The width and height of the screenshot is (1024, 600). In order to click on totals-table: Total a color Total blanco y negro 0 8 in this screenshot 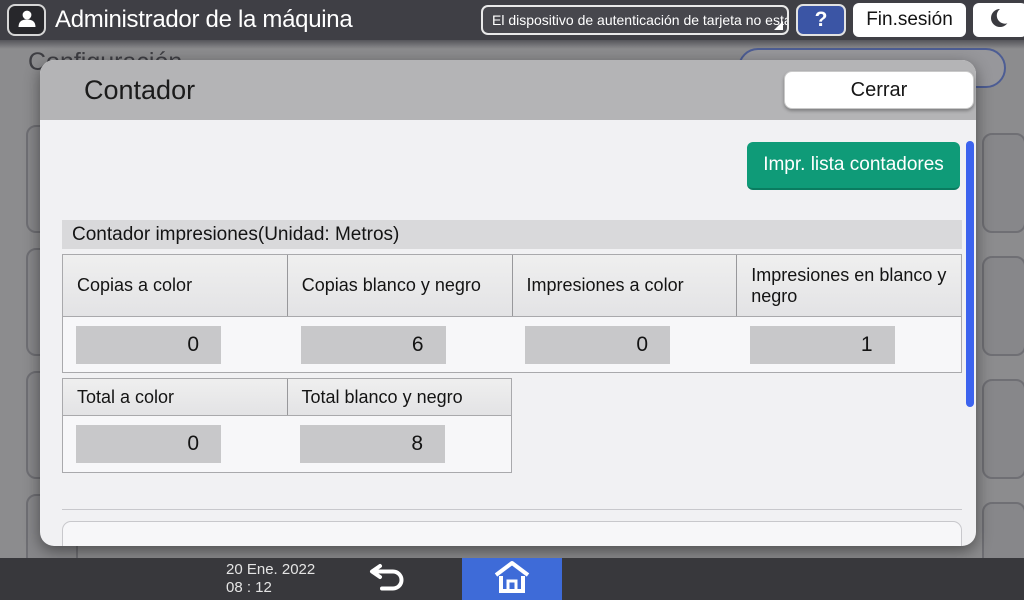, I will do `click(287, 425)`.